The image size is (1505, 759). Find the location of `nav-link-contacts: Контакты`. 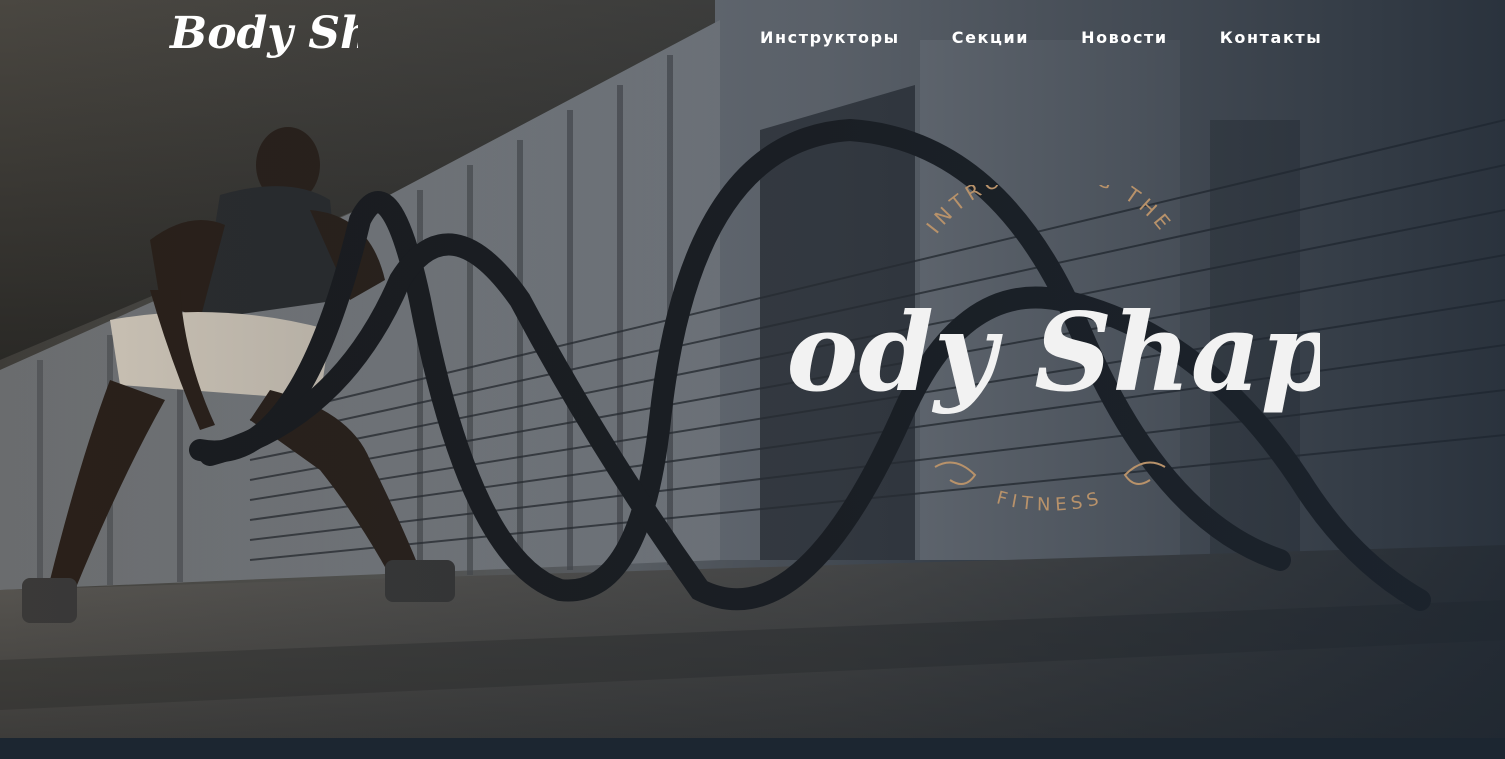

nav-link-contacts: Контакты is located at coordinates (1271, 38).